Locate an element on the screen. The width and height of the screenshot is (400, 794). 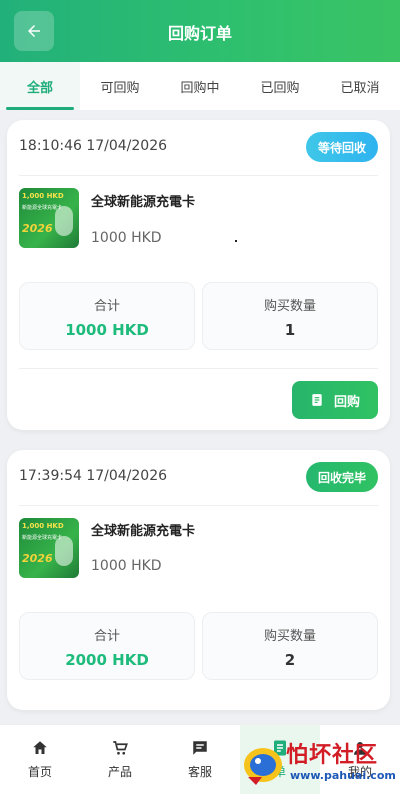
top-bar: 回购订单 is located at coordinates (200, 31).